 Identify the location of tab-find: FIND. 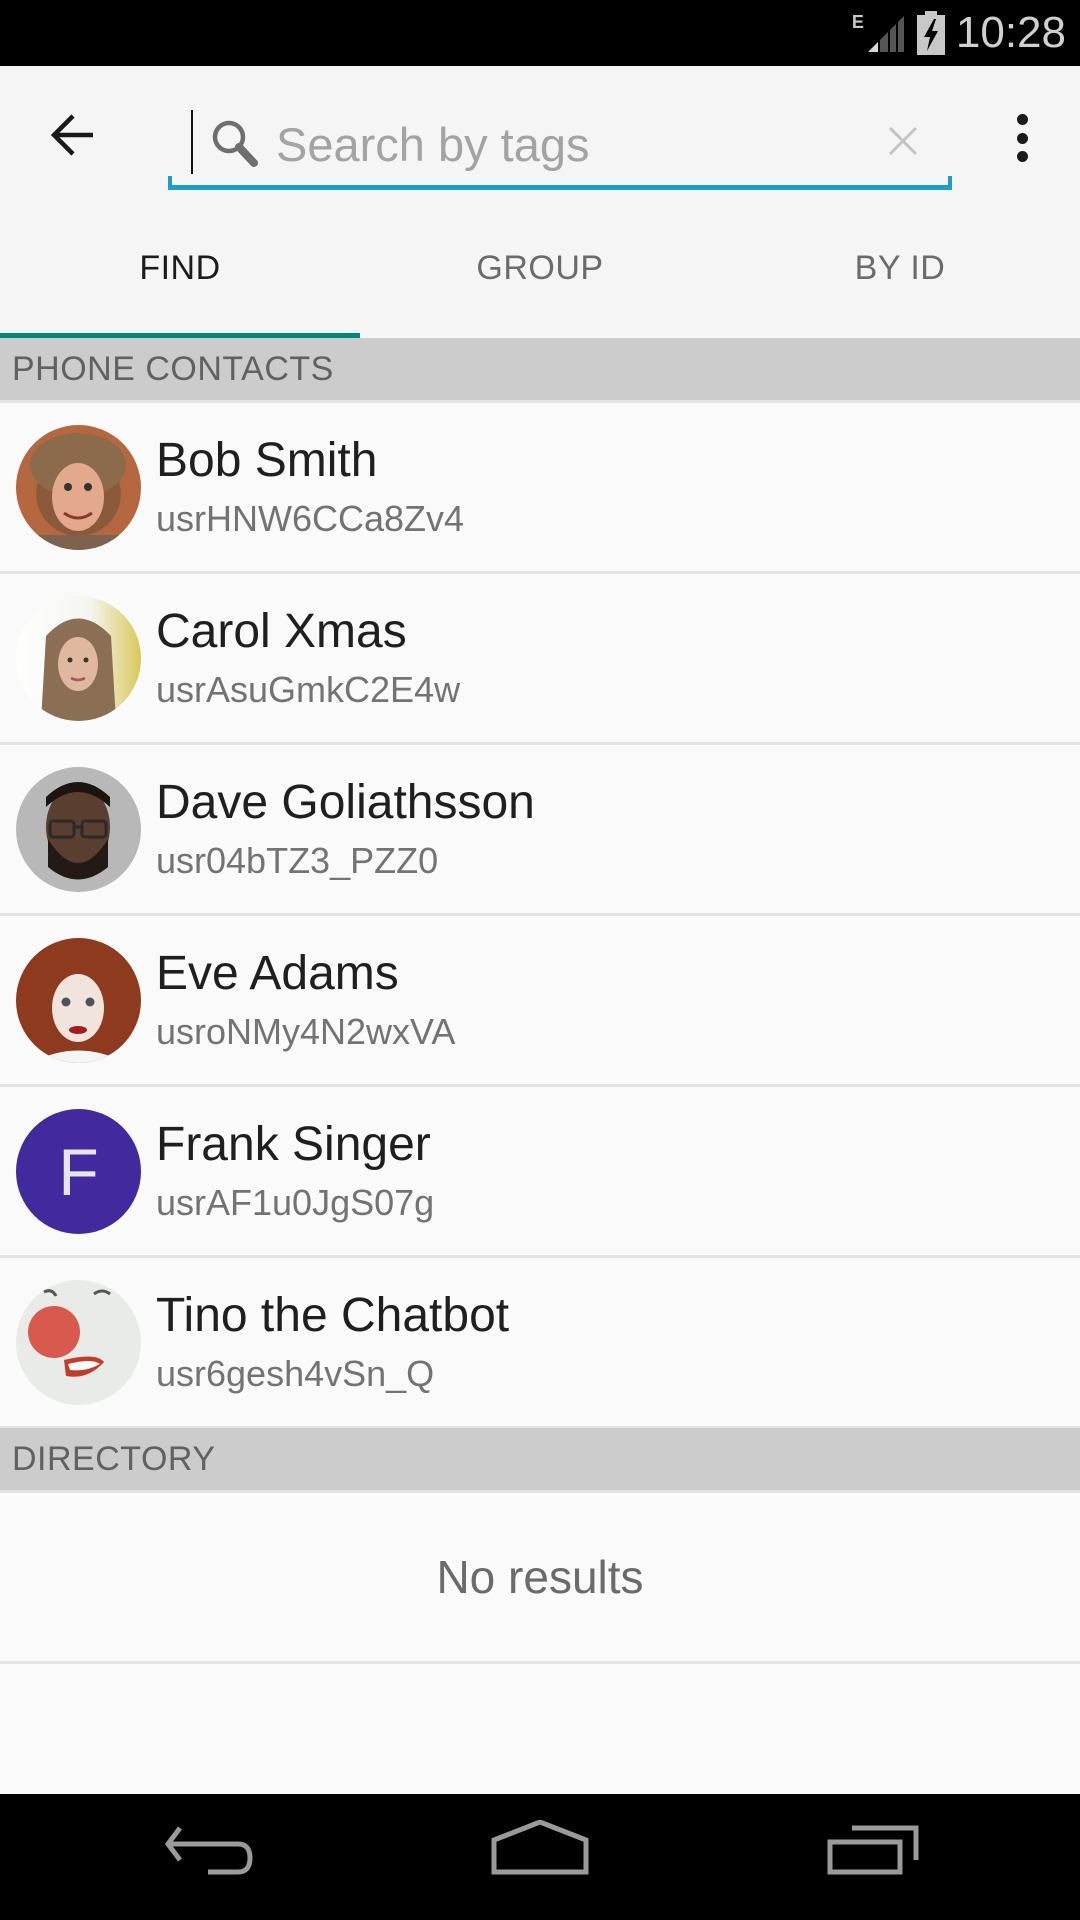
(180, 272).